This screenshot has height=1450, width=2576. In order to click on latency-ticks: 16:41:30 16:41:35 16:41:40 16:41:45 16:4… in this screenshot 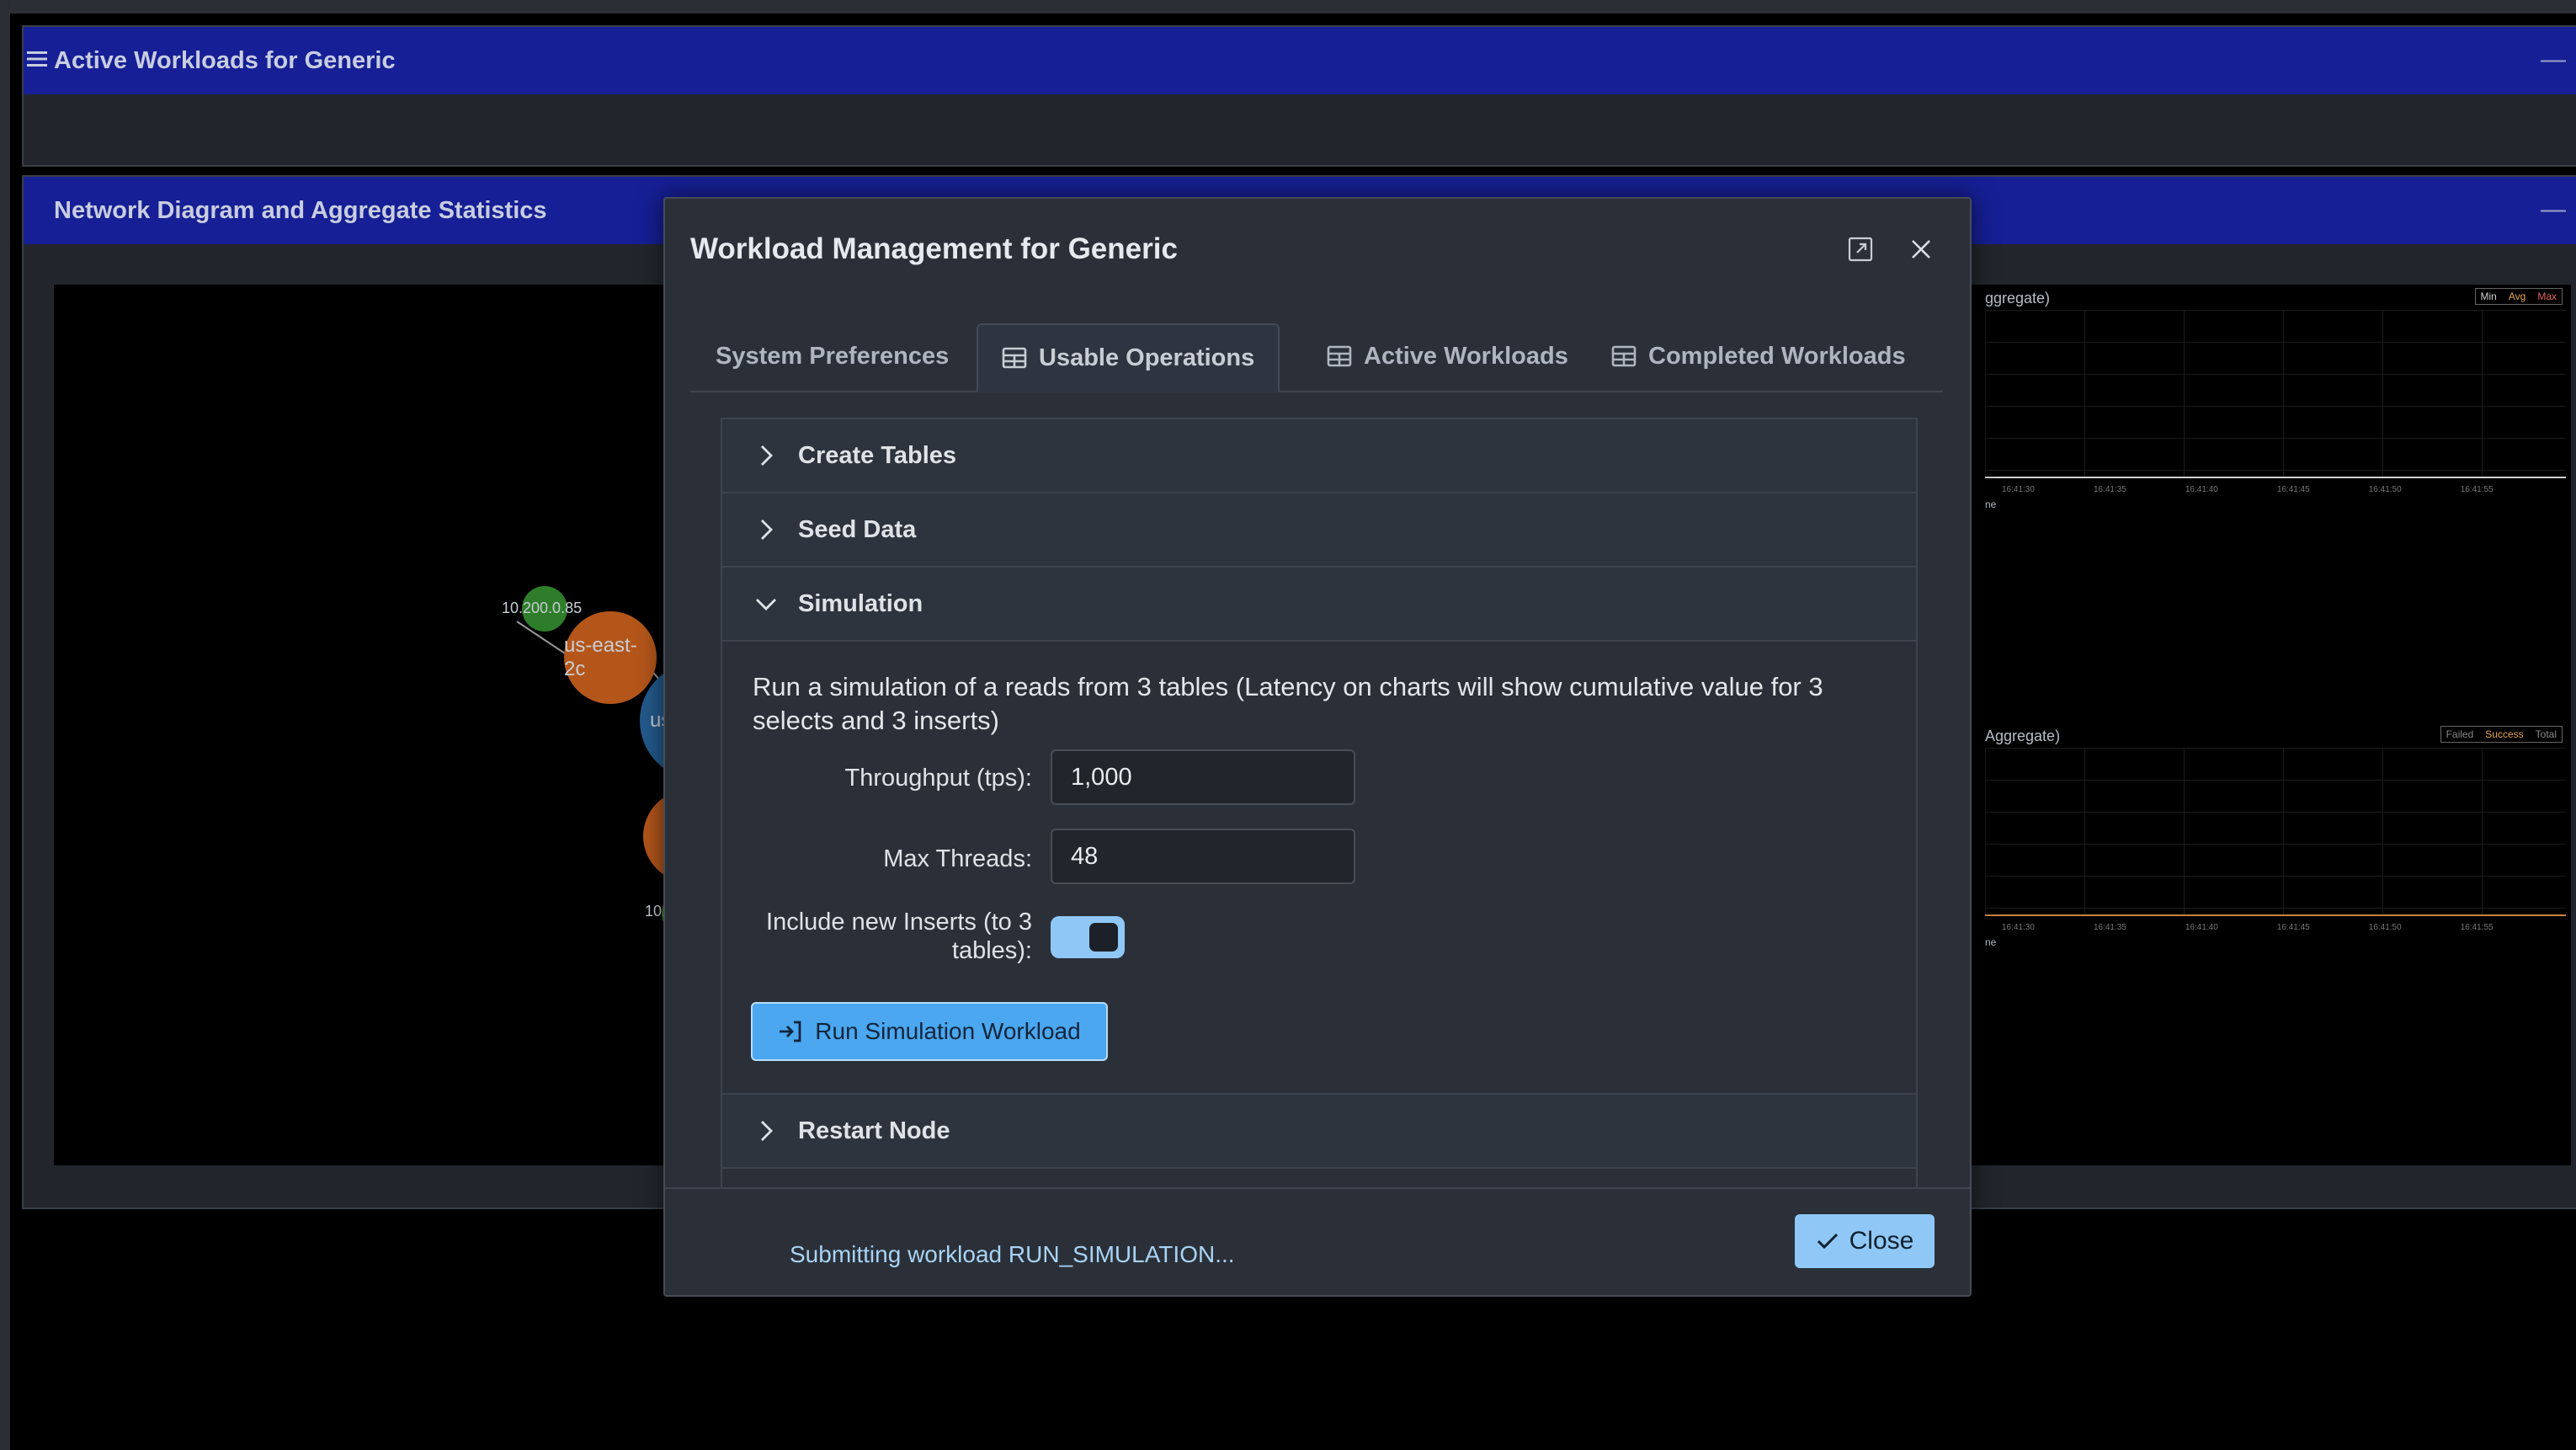, I will do `click(2248, 489)`.